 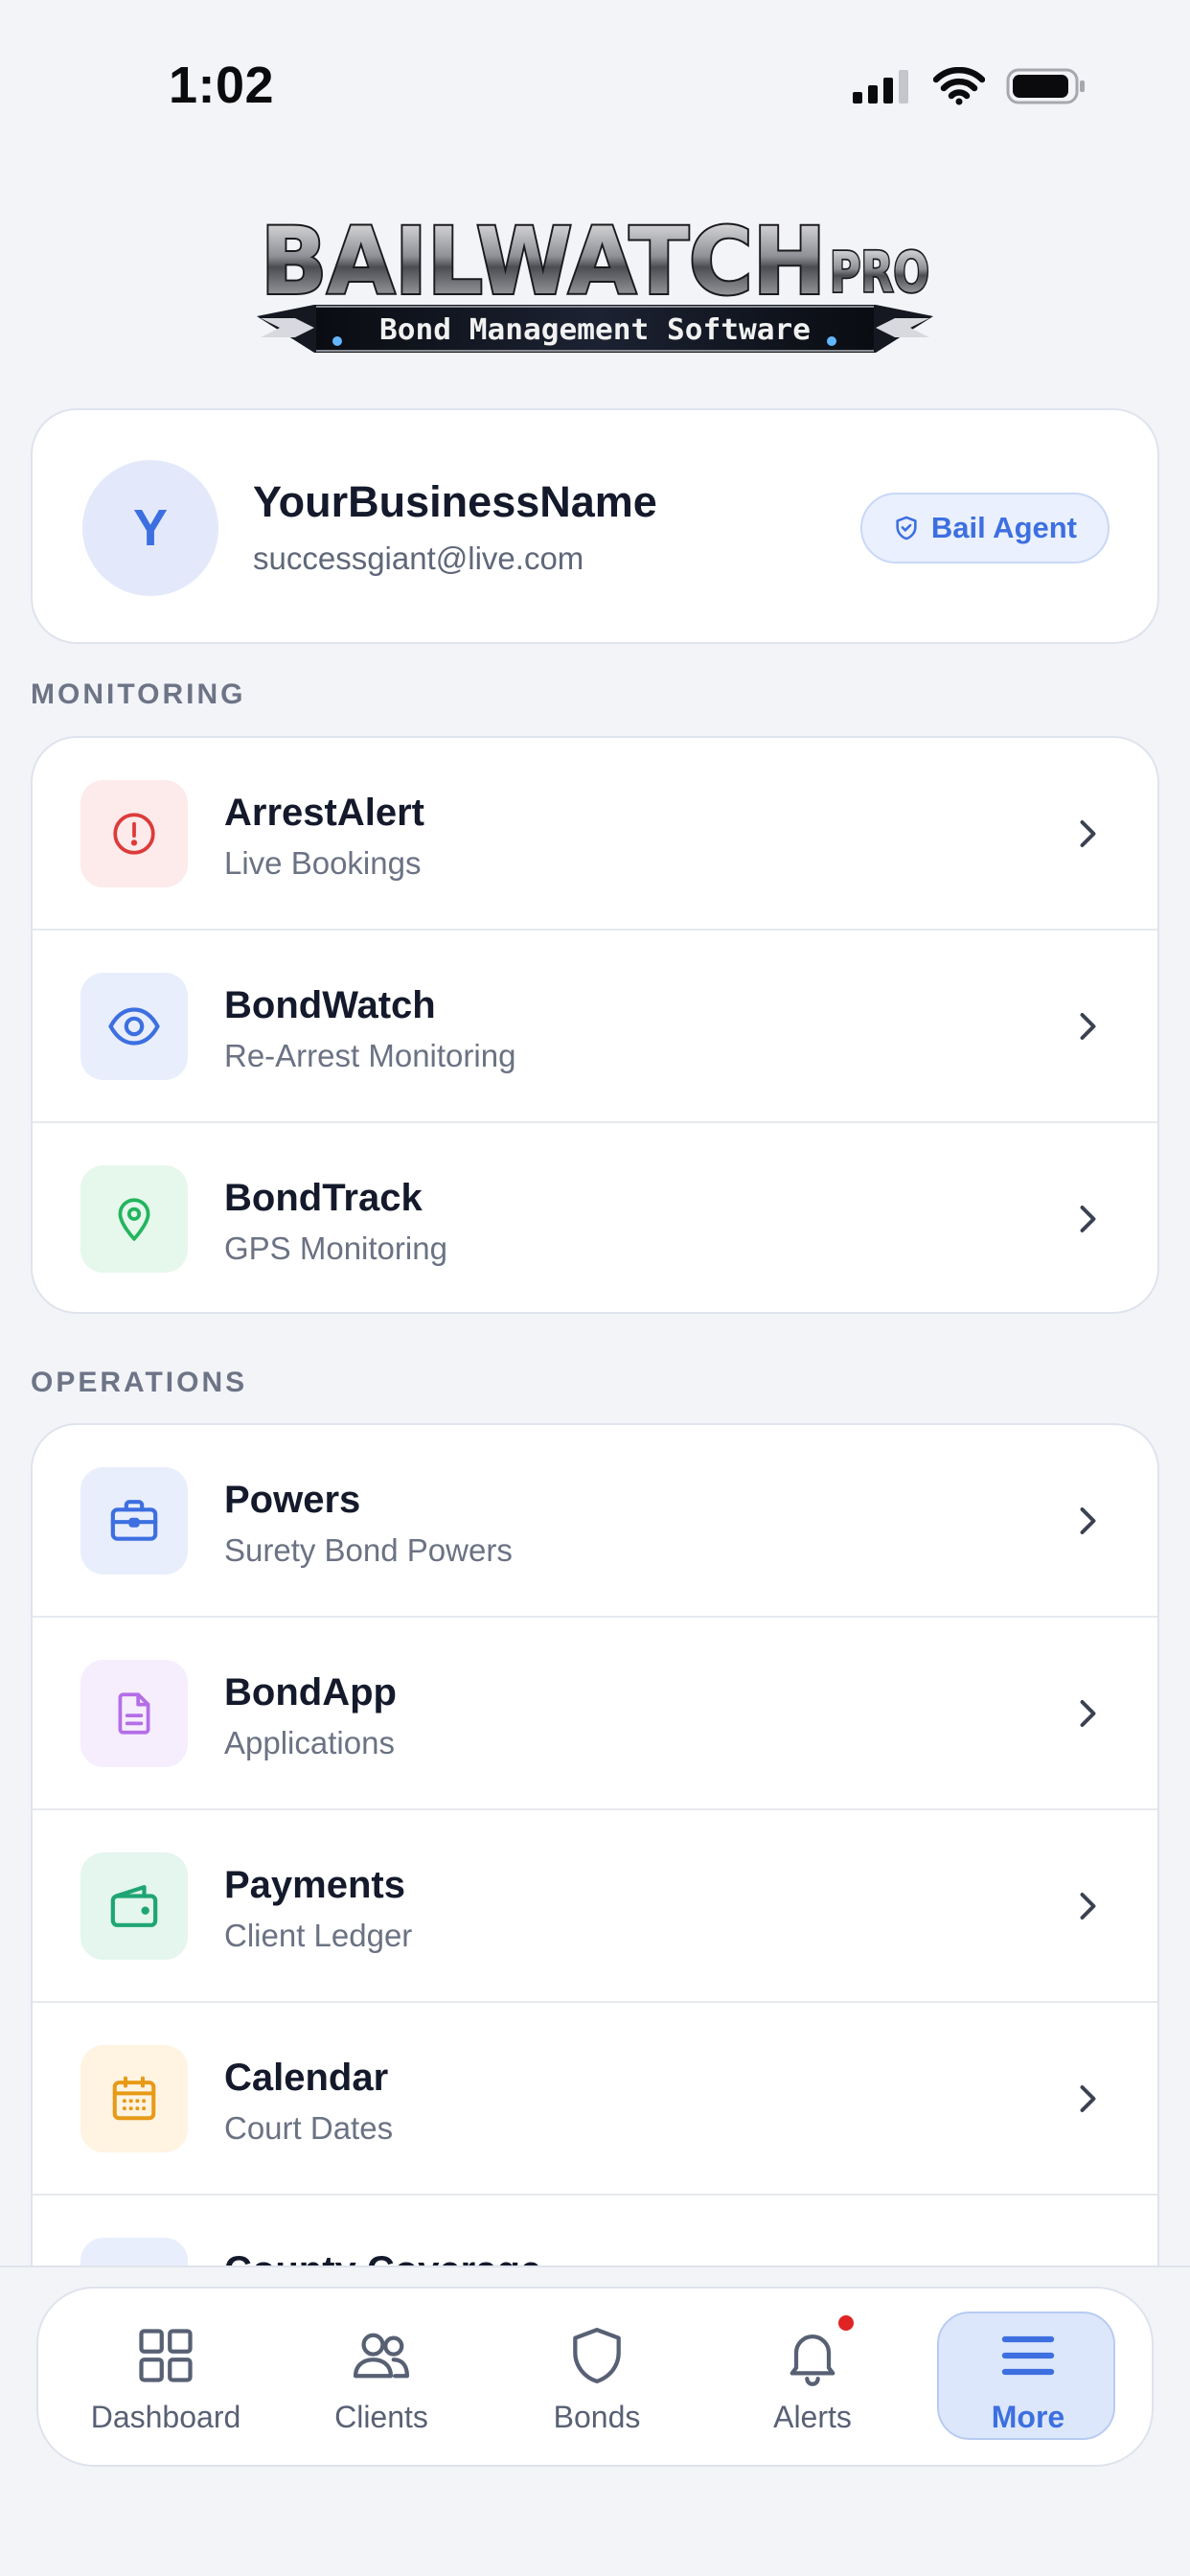 I want to click on menu-item-subtitle: Applications, so click(x=310, y=1742).